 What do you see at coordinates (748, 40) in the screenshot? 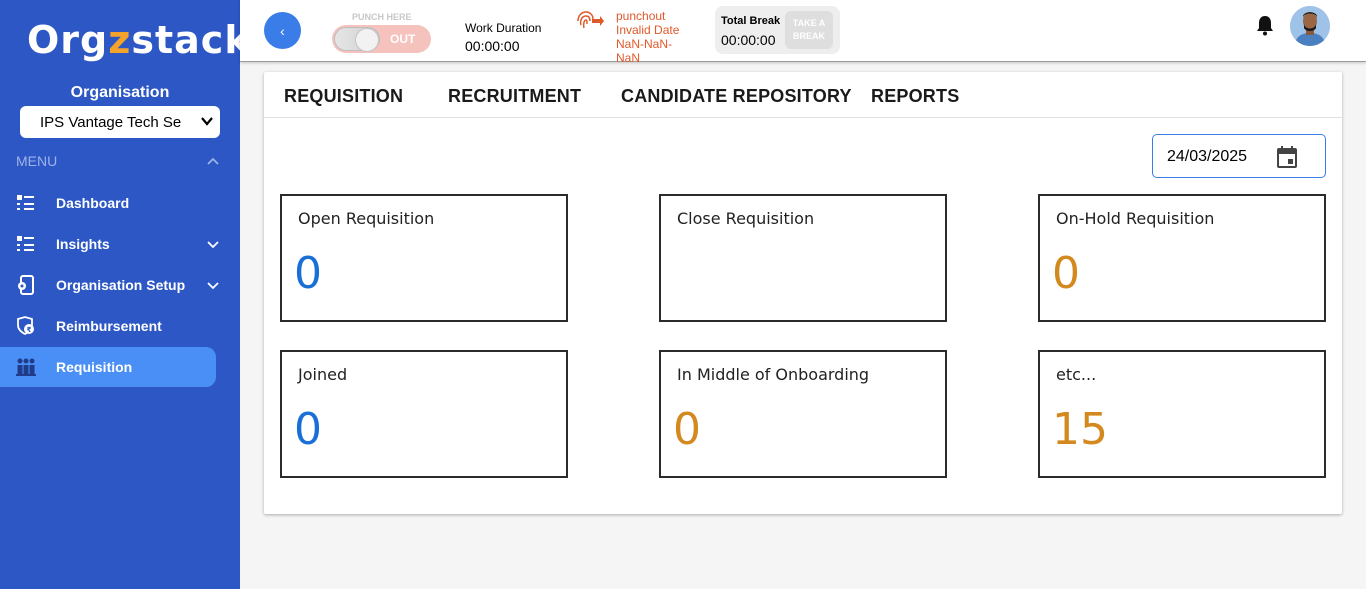
I see `total-break-value: 00:00:00` at bounding box center [748, 40].